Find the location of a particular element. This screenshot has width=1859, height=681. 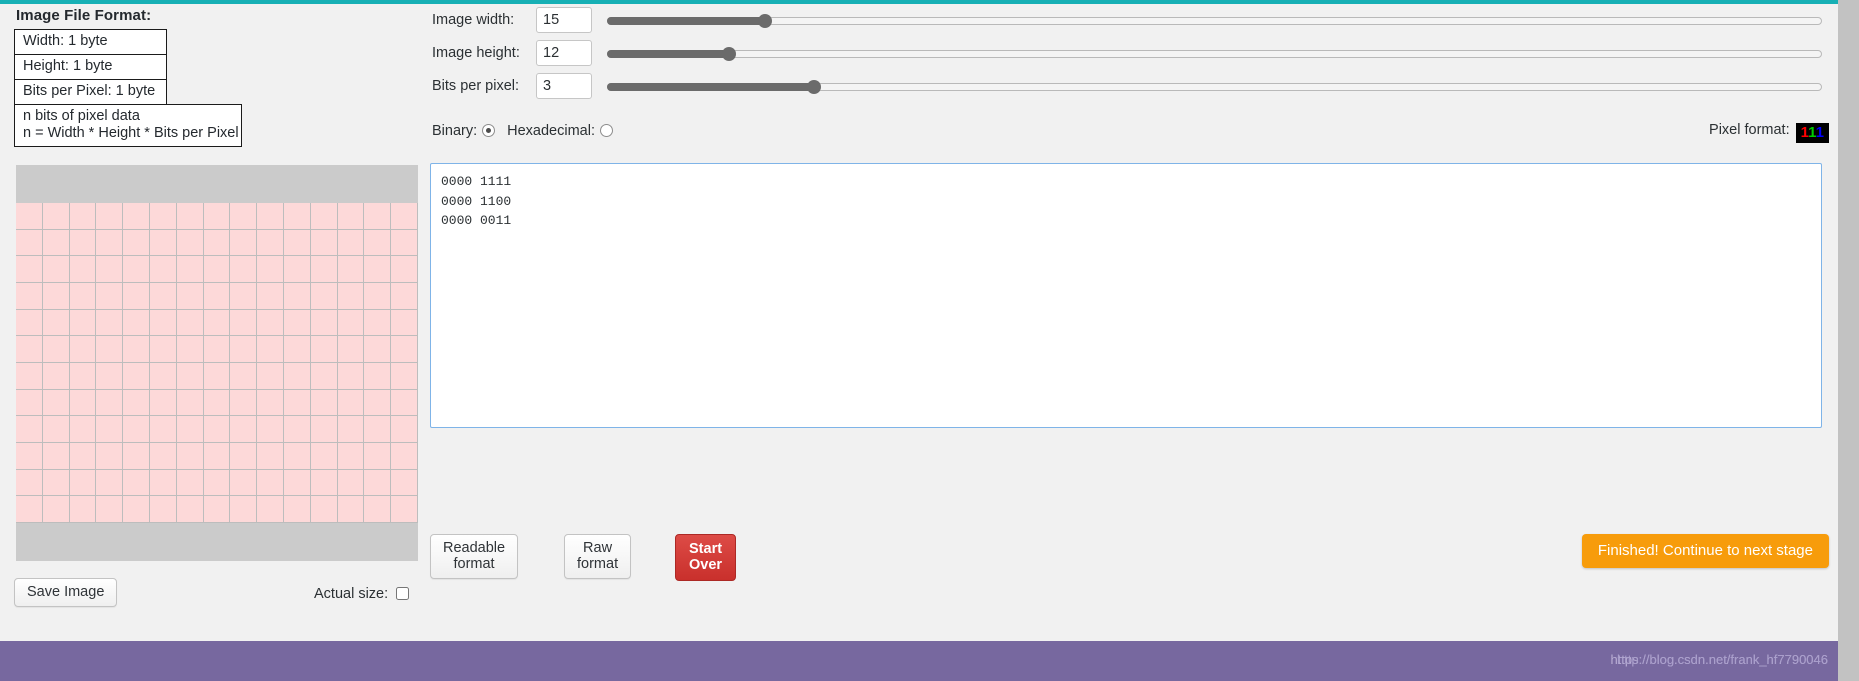

image-height-slider-track is located at coordinates (1214, 54).